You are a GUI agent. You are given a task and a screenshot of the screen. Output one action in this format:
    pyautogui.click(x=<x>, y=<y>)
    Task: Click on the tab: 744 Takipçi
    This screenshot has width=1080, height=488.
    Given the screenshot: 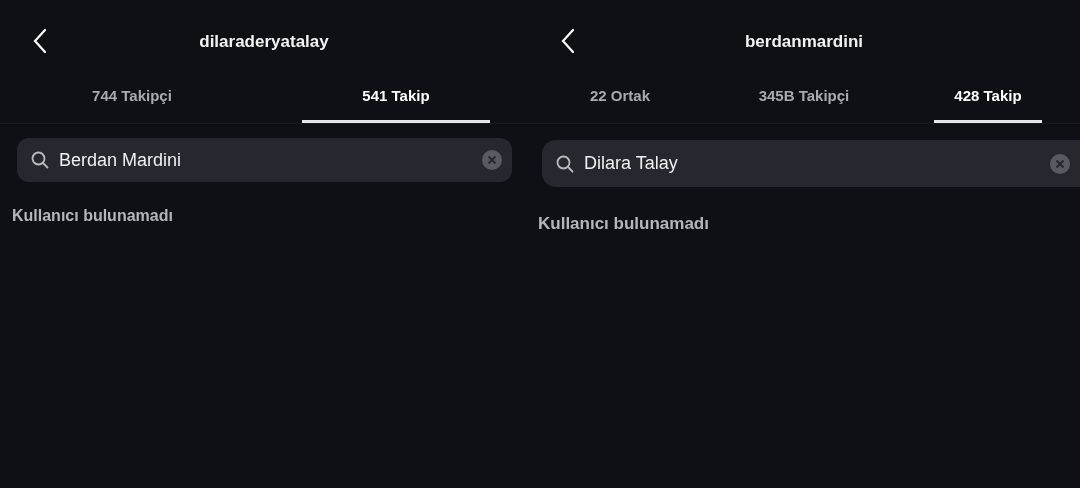 What is the action you would take?
    pyautogui.click(x=132, y=103)
    